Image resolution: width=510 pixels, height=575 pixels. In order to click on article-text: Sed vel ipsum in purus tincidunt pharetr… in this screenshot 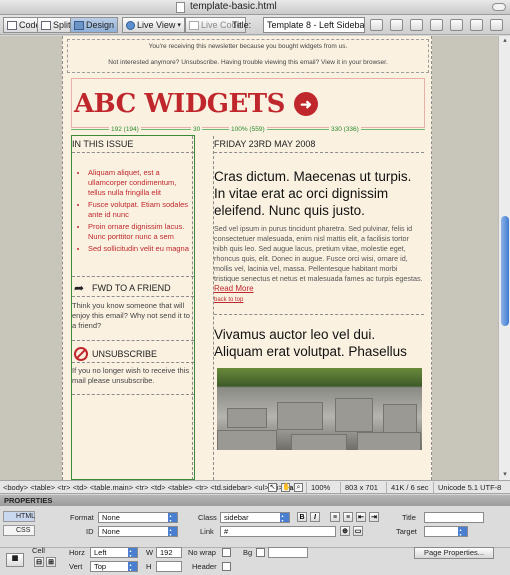, I will do `click(318, 253)`.